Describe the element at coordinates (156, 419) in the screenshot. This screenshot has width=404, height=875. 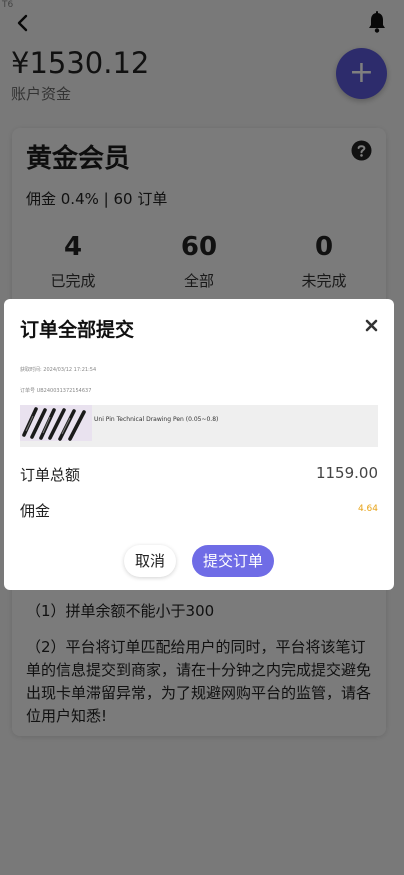
I see `product-name: Uni Pin Technical Drawing Pen (0.05~0.8)` at that location.